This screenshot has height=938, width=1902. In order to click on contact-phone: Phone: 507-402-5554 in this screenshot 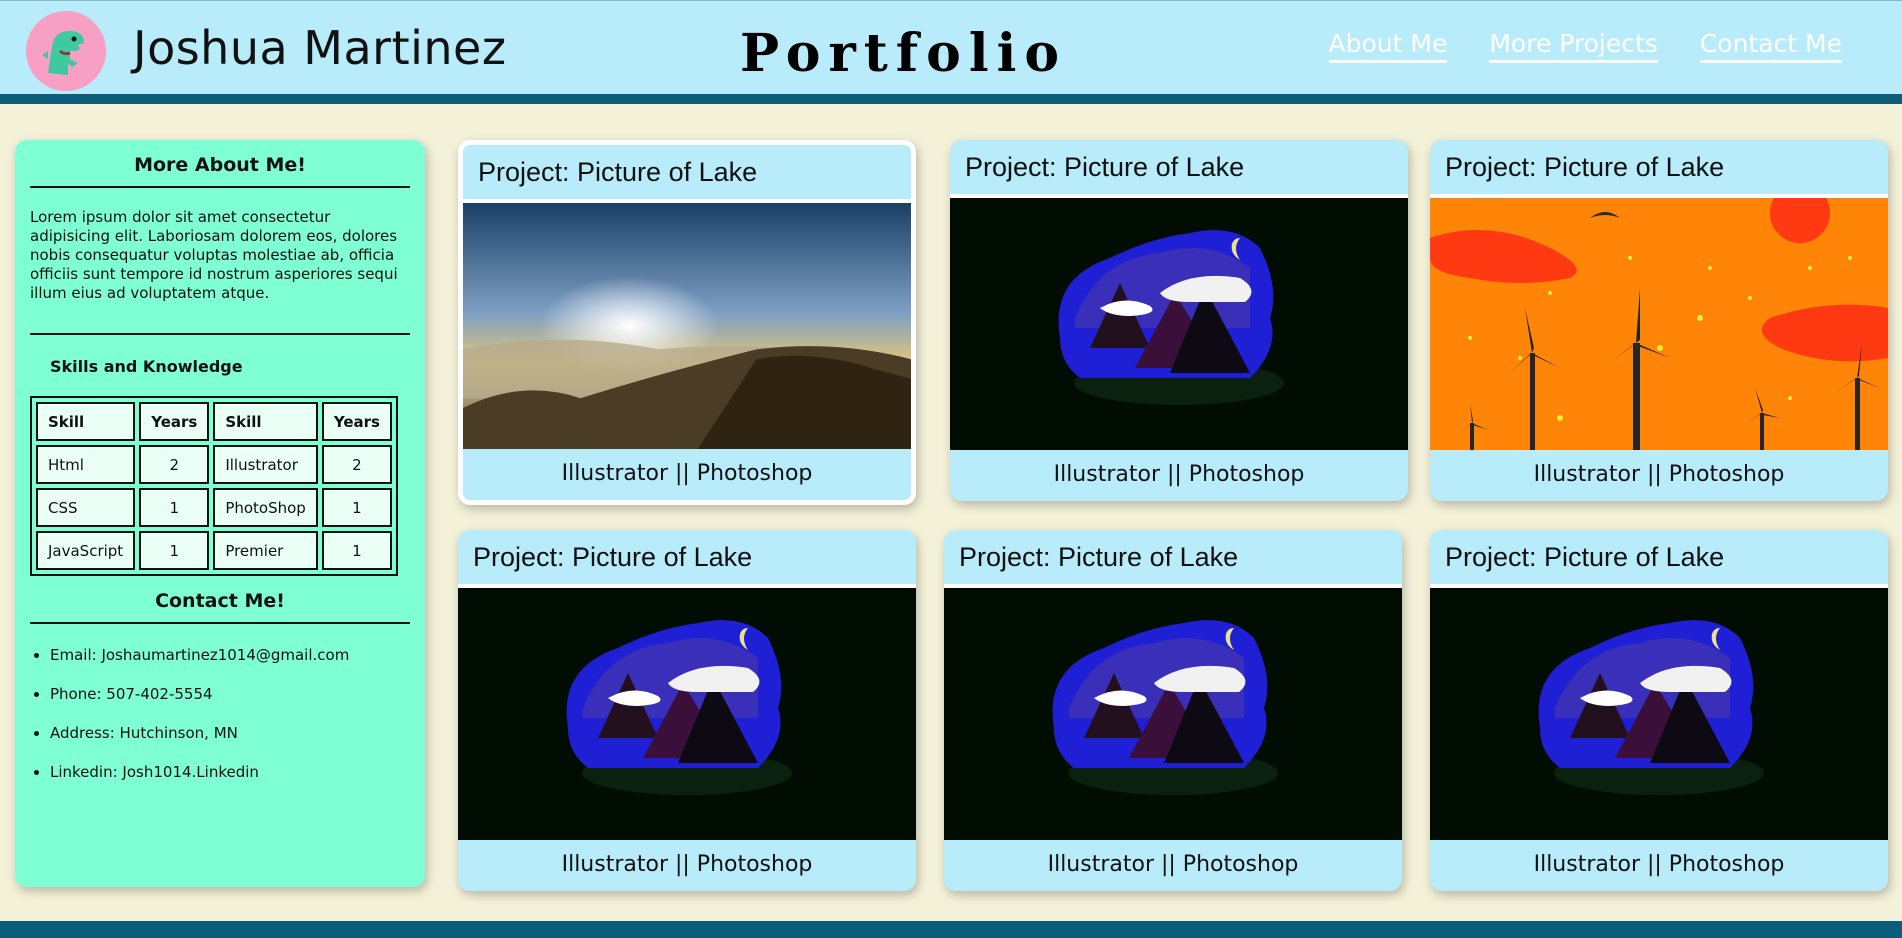, I will do `click(230, 694)`.